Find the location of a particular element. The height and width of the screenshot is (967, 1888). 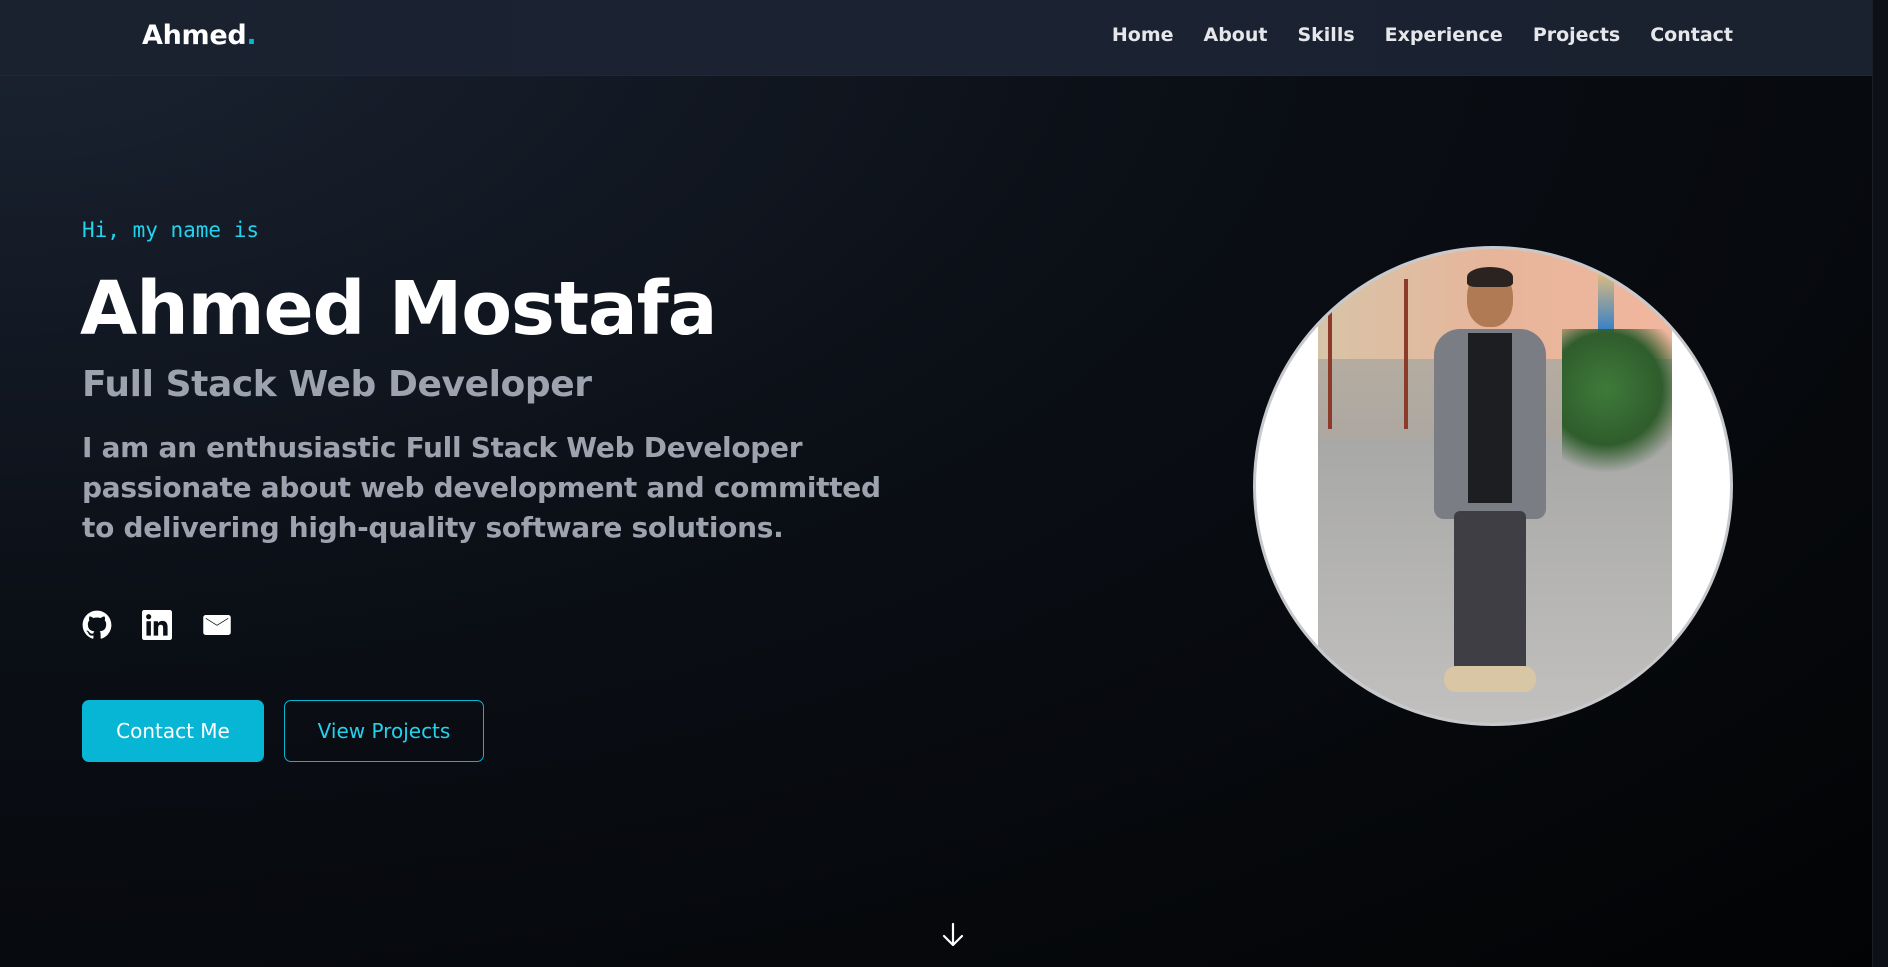

scroll-down-button is located at coordinates (953, 935).